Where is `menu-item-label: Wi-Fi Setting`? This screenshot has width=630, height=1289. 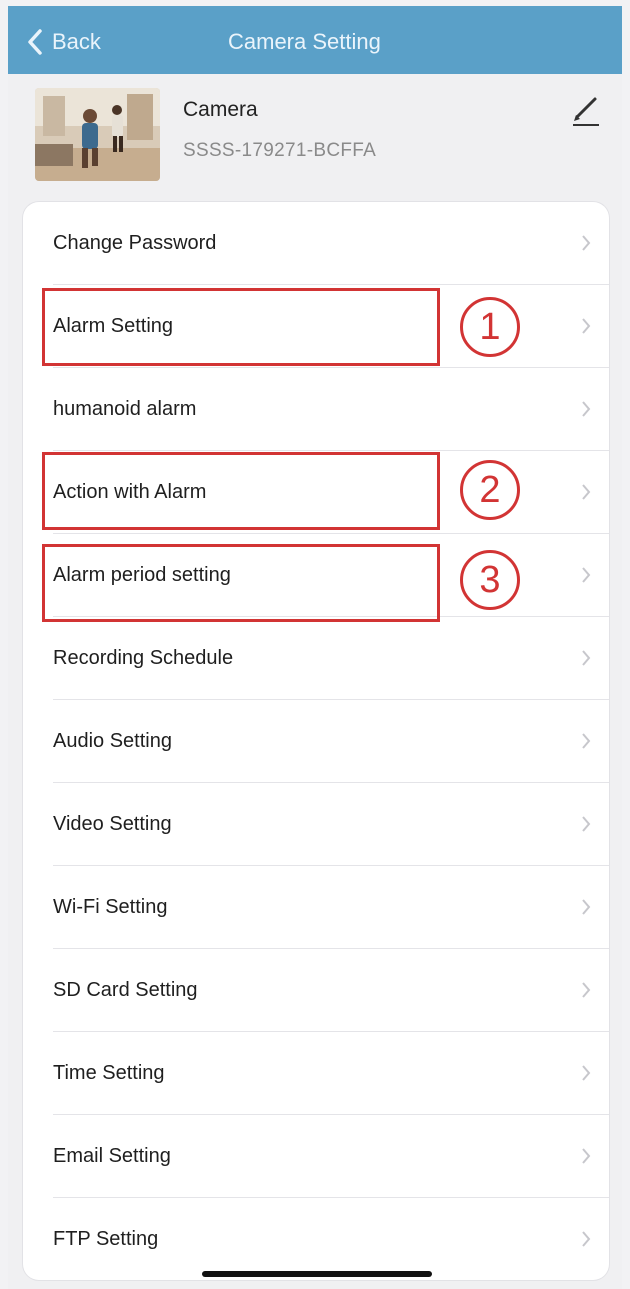
menu-item-label: Wi-Fi Setting is located at coordinates (110, 907).